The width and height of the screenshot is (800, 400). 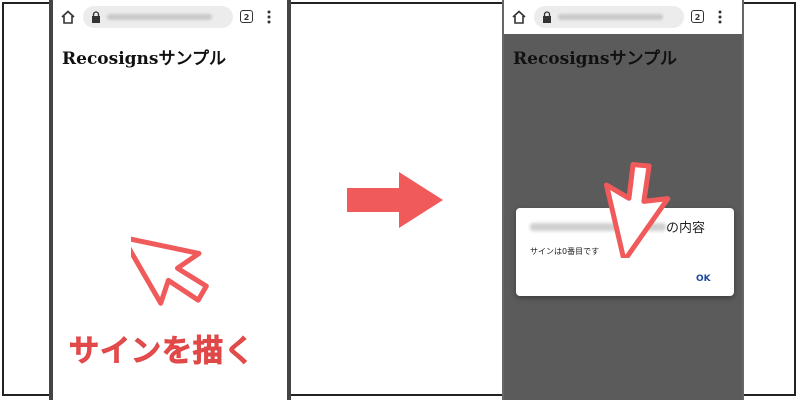 What do you see at coordinates (162, 352) in the screenshot?
I see `draw-signature-caption: サインを描く` at bounding box center [162, 352].